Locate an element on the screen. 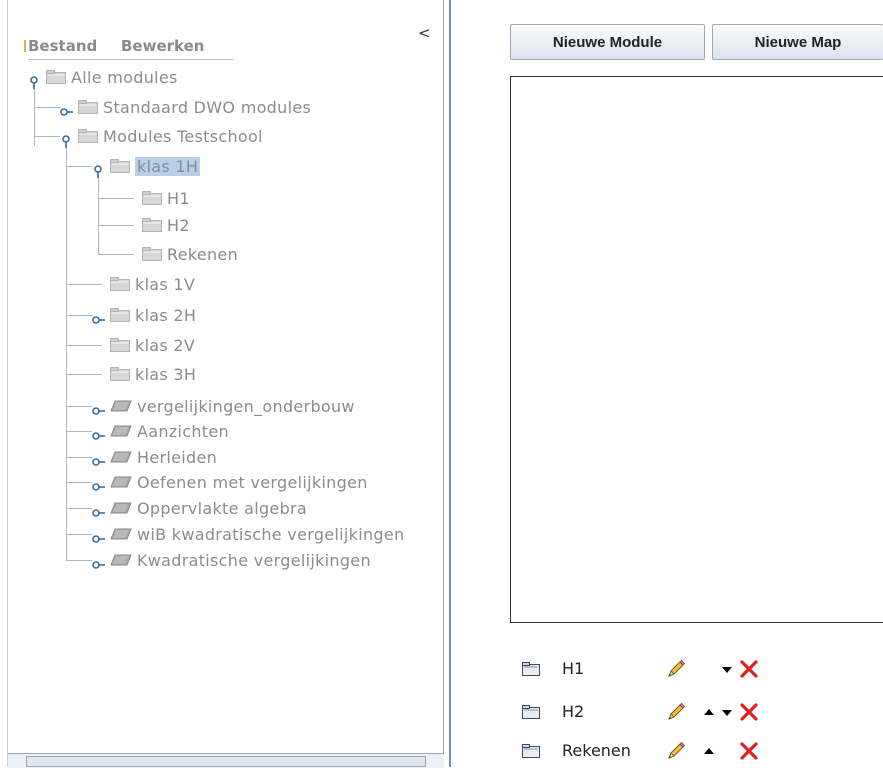  horizontal-scrollbar is located at coordinates (226, 760).